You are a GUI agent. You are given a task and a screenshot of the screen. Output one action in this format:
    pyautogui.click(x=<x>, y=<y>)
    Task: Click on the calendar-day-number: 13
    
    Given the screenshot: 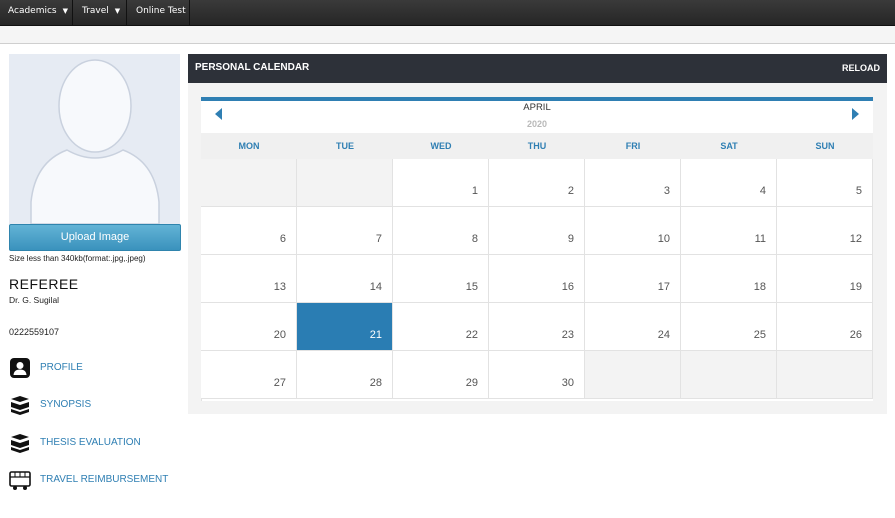 What is the action you would take?
    pyautogui.click(x=279, y=287)
    